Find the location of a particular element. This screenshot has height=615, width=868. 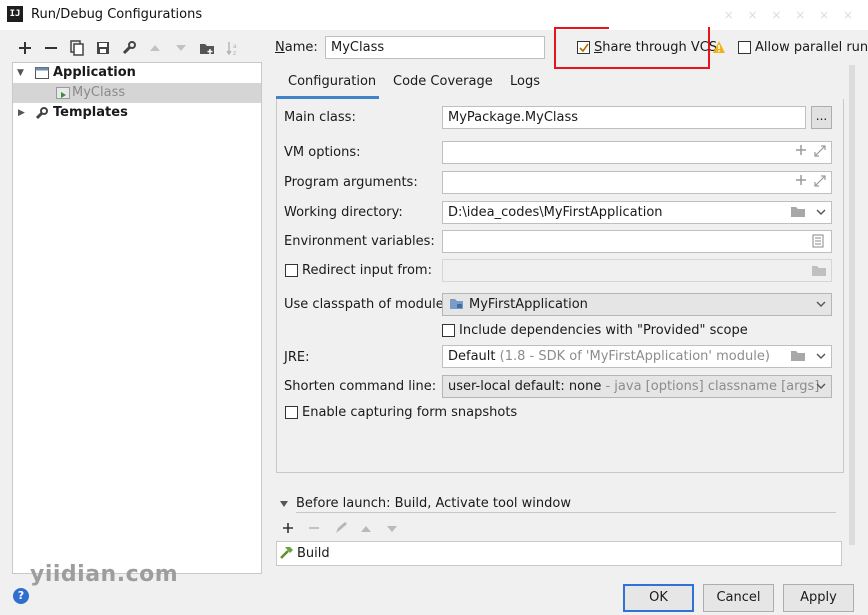

window-title: Run/Debug Configurations is located at coordinates (117, 14).